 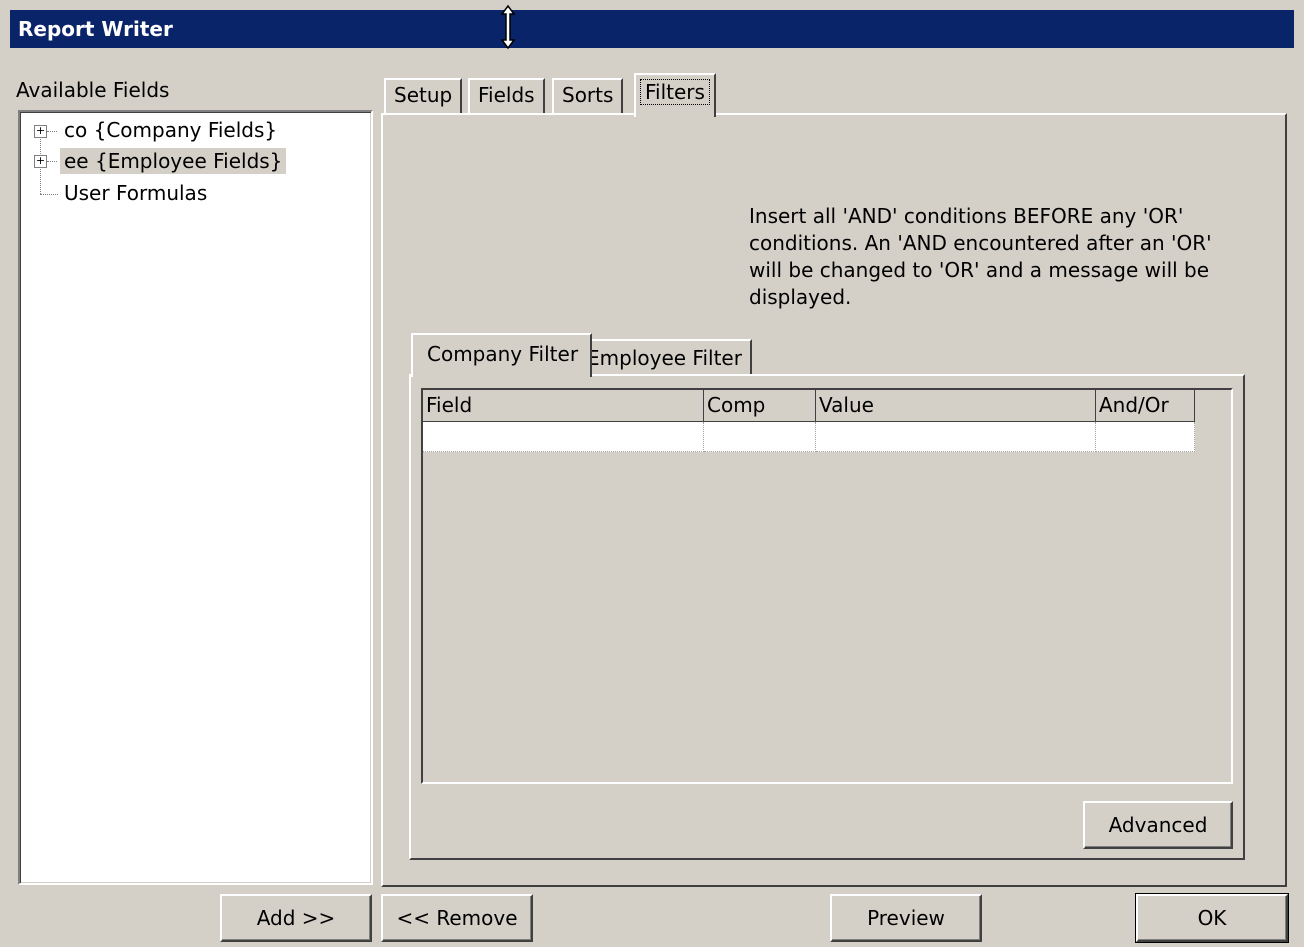 What do you see at coordinates (563, 406) in the screenshot?
I see `column-header-field: Field` at bounding box center [563, 406].